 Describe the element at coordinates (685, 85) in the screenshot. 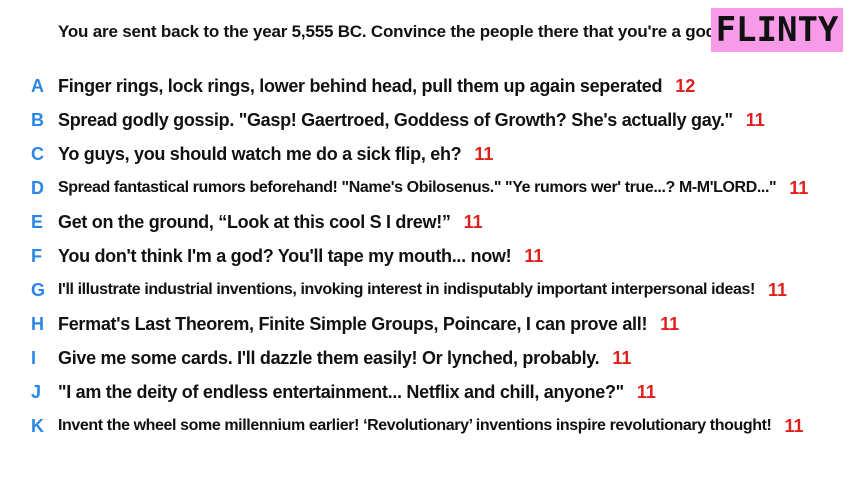

I see `answer-score: 12` at that location.